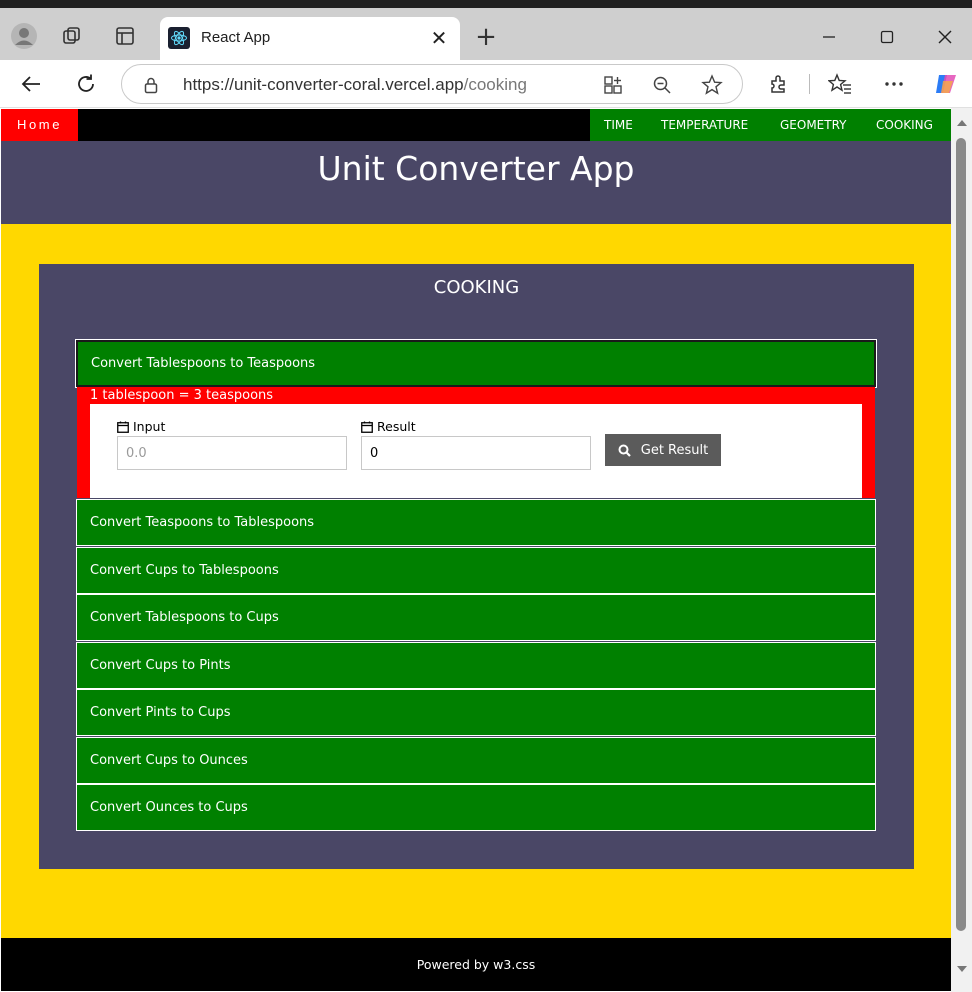  What do you see at coordinates (770, 125) in the screenshot?
I see `nav-links: TIME TEMPERATURE GEOMETRY COOKING` at bounding box center [770, 125].